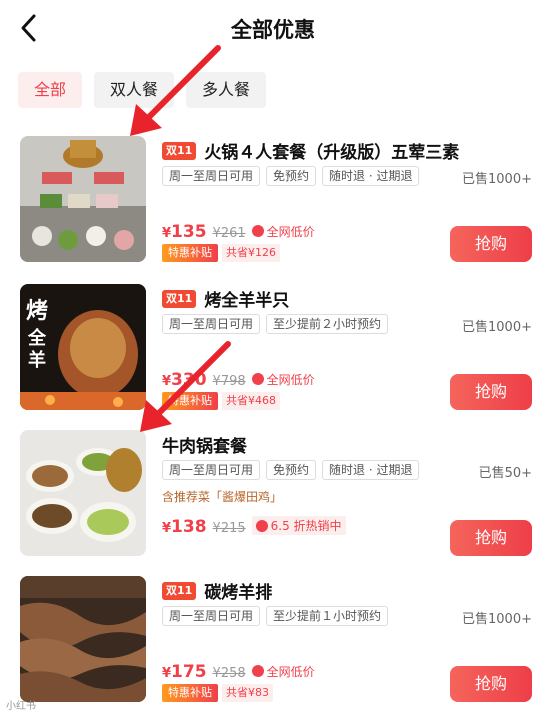 The image size is (546, 716). What do you see at coordinates (222, 497) in the screenshot?
I see `recommended-dish: 含推荐菜「酱爆田鸡」` at bounding box center [222, 497].